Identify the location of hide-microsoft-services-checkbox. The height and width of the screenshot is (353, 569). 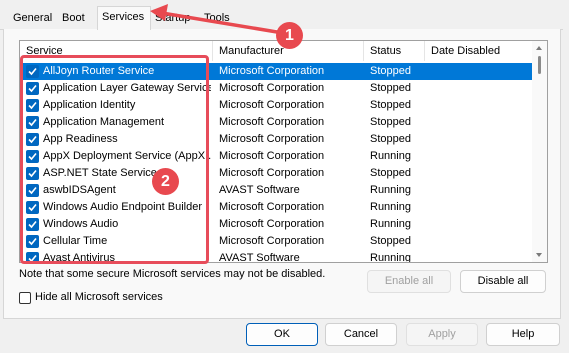
(25, 298).